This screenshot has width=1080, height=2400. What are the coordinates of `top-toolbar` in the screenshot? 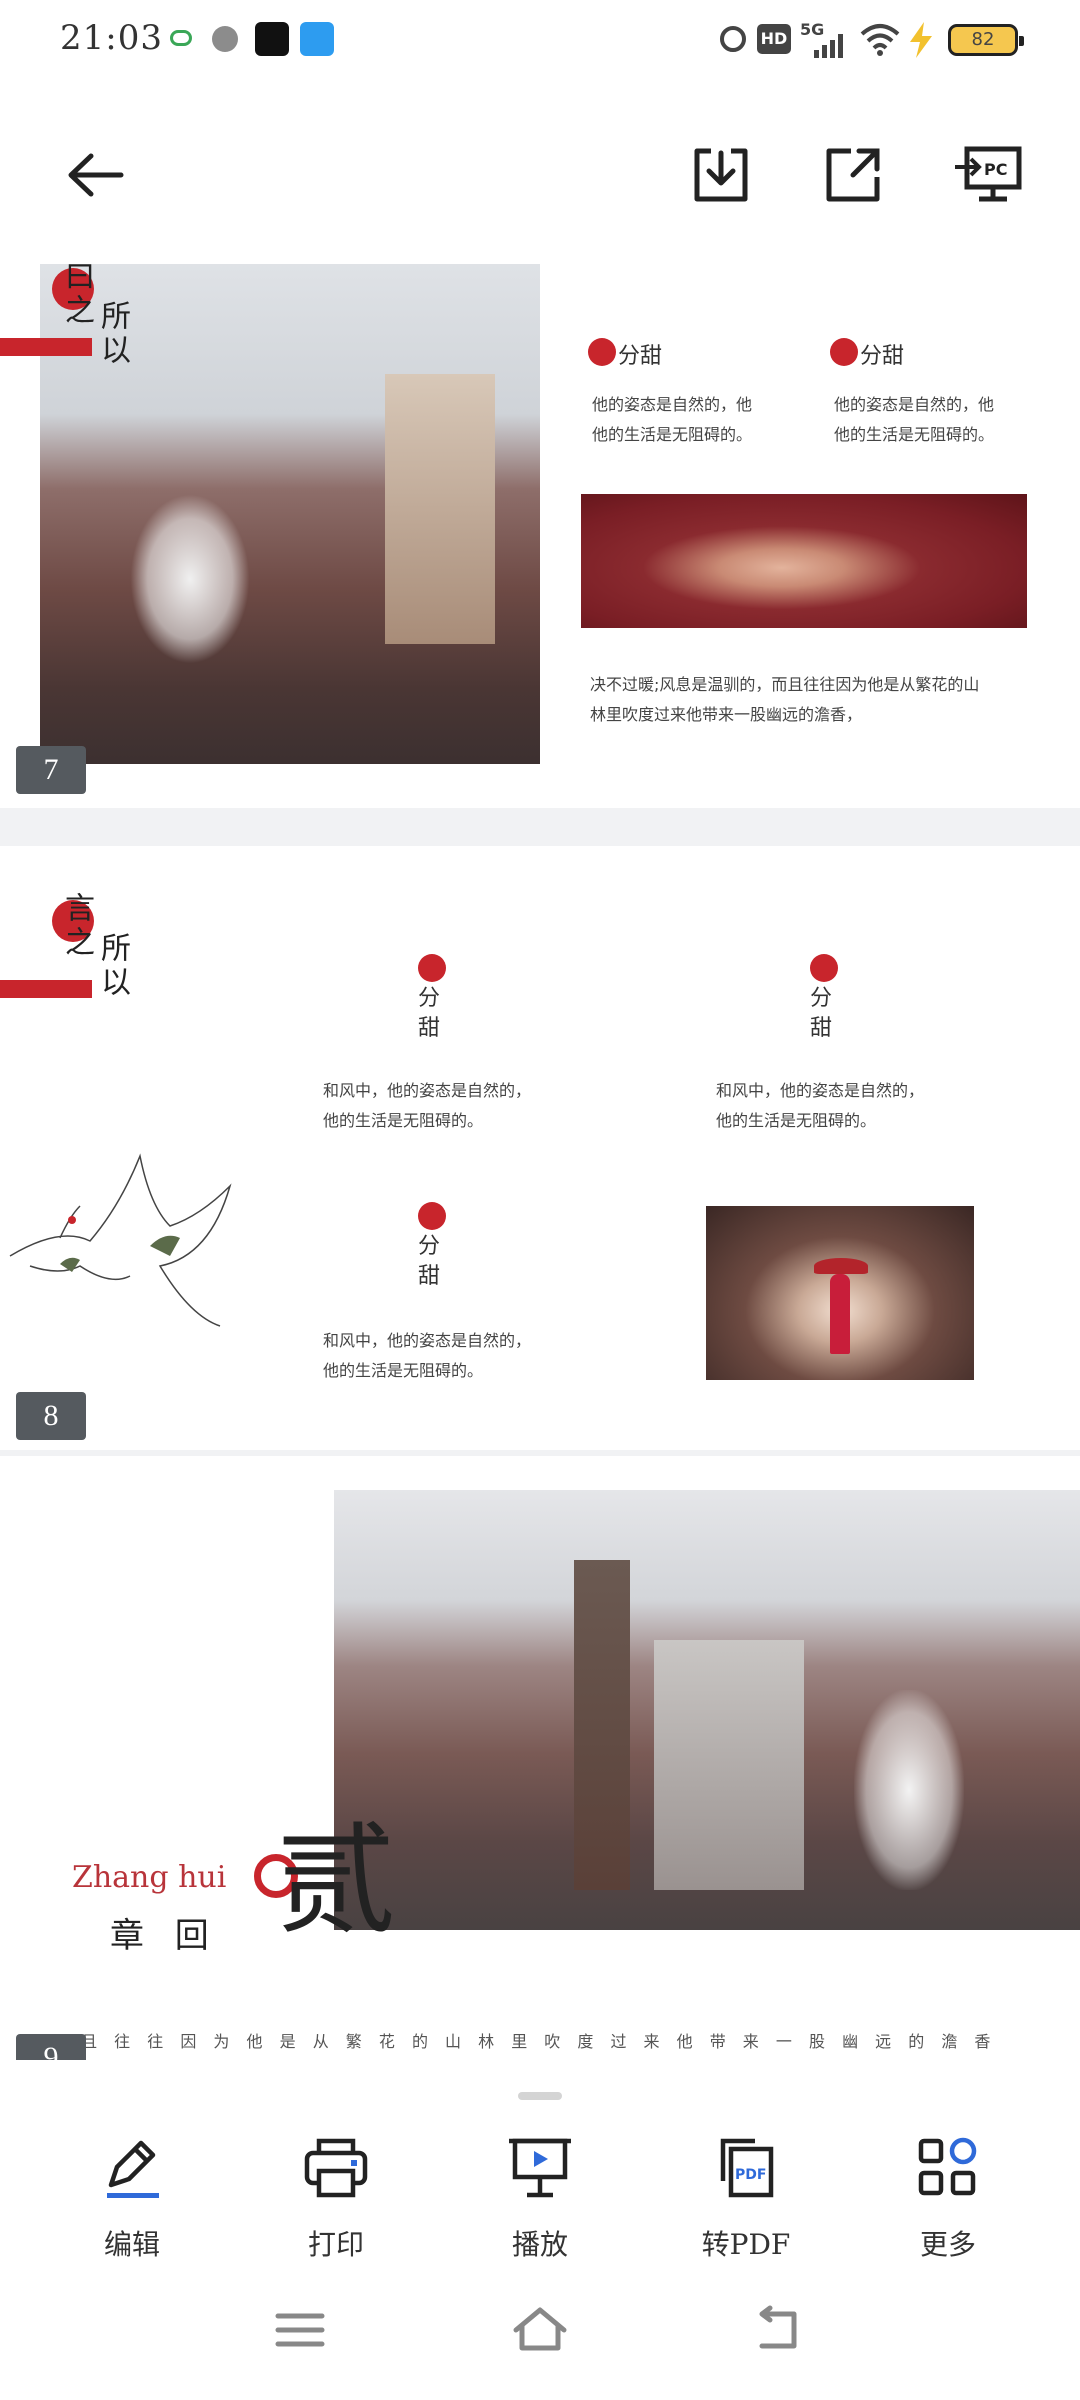 It's located at (540, 170).